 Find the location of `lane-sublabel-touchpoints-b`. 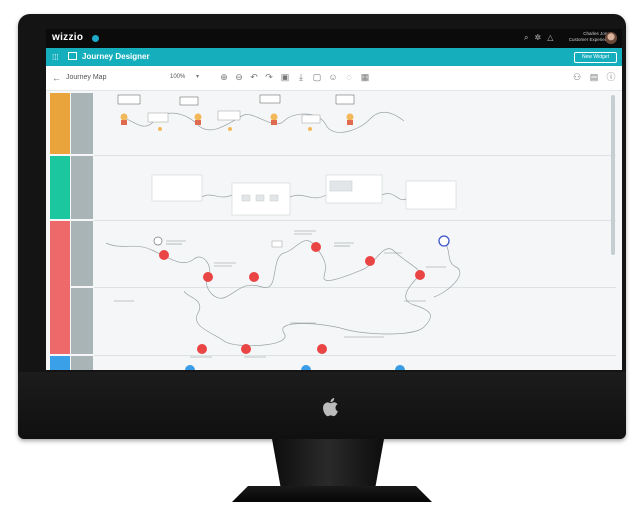

lane-sublabel-touchpoints-b is located at coordinates (82, 321).